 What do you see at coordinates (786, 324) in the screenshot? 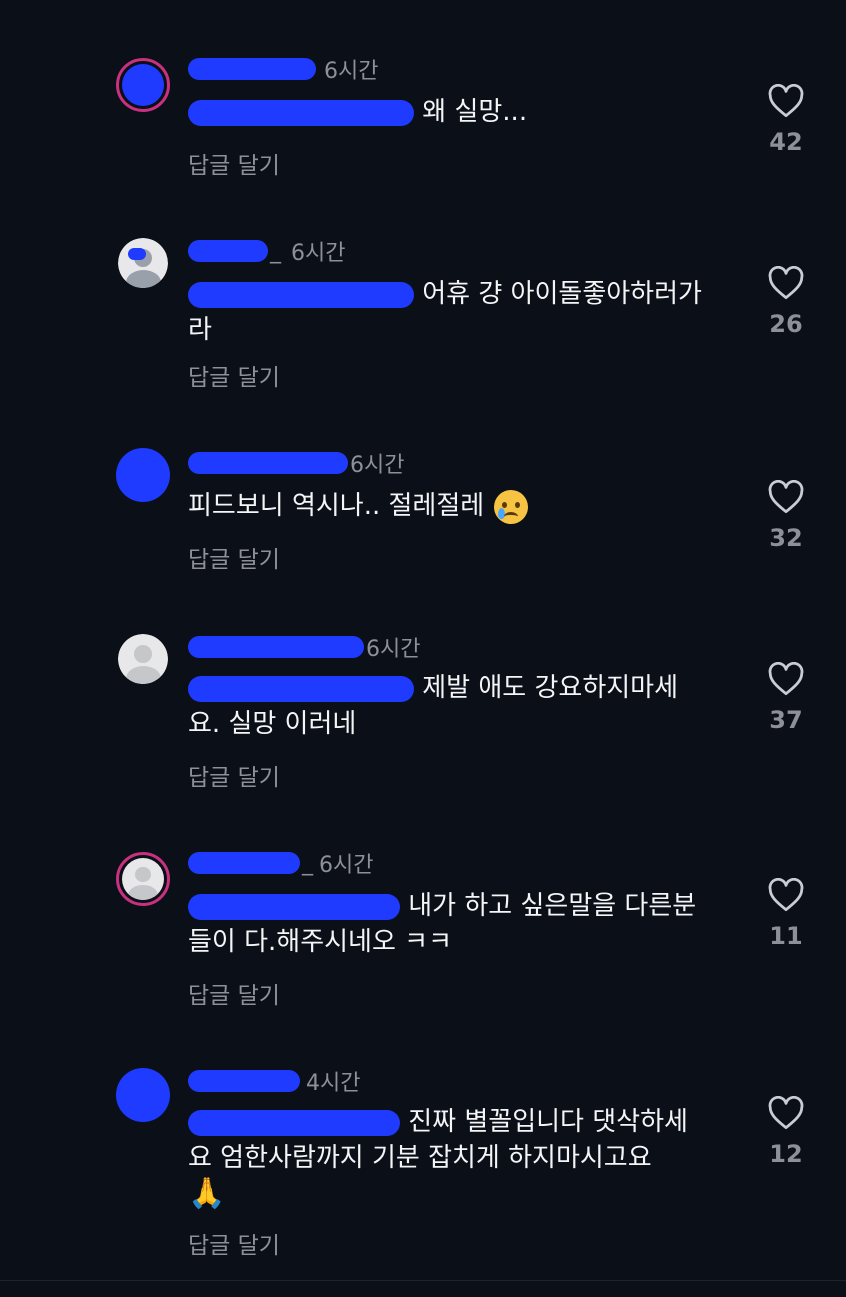
I see `like-count: 26` at bounding box center [786, 324].